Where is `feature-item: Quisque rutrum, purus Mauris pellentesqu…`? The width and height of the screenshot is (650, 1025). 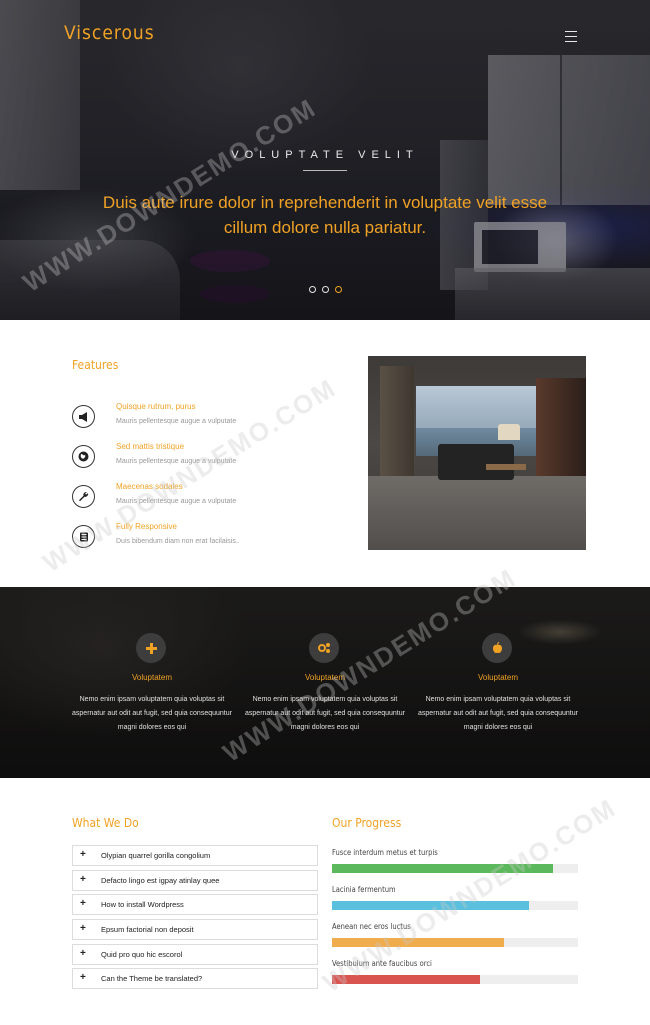
feature-item: Quisque rutrum, purus Mauris pellentesqu… is located at coordinates (197, 422).